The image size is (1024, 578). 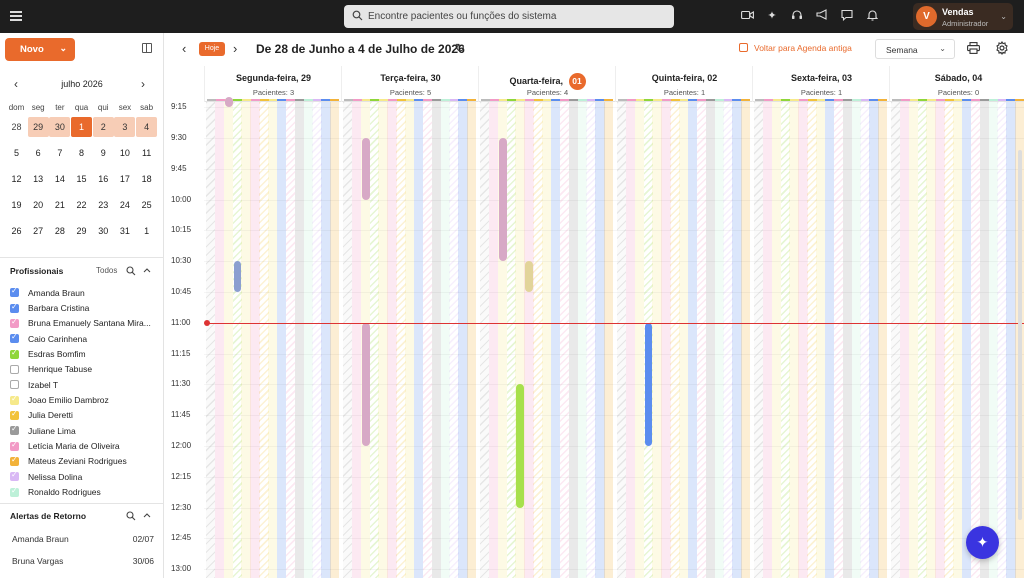 What do you see at coordinates (38, 231) in the screenshot?
I see `calendar-day: 27` at bounding box center [38, 231].